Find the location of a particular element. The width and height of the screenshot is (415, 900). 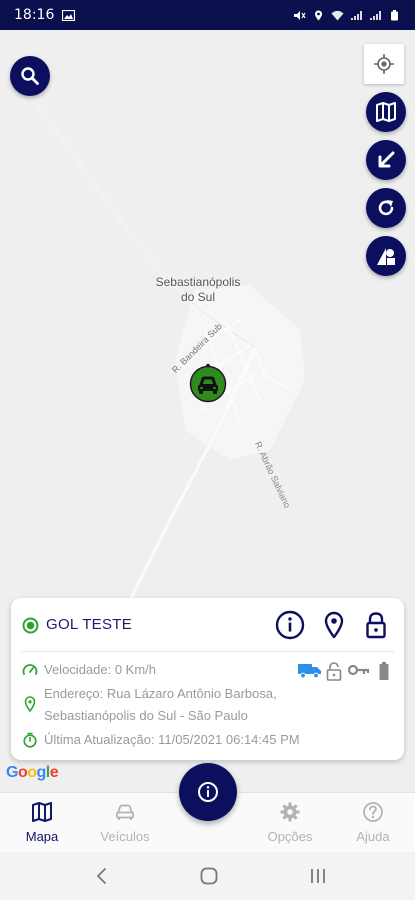

center-info-button is located at coordinates (208, 792).